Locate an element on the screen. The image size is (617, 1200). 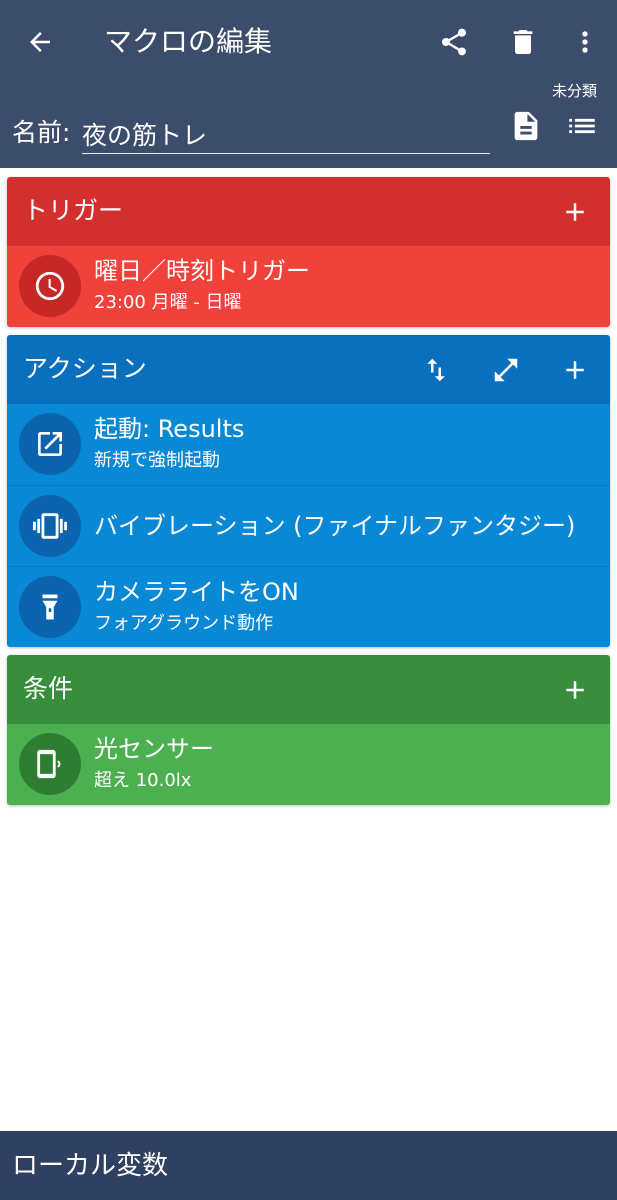
open-external-icon is located at coordinates (50, 444).